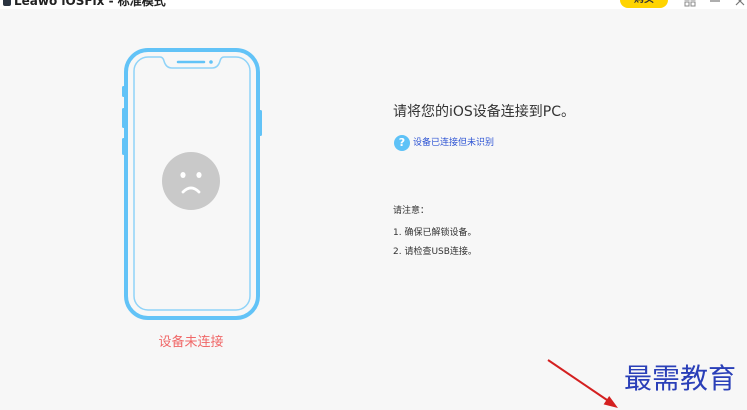 This screenshot has height=410, width=747. I want to click on question-icon: ?, so click(402, 143).